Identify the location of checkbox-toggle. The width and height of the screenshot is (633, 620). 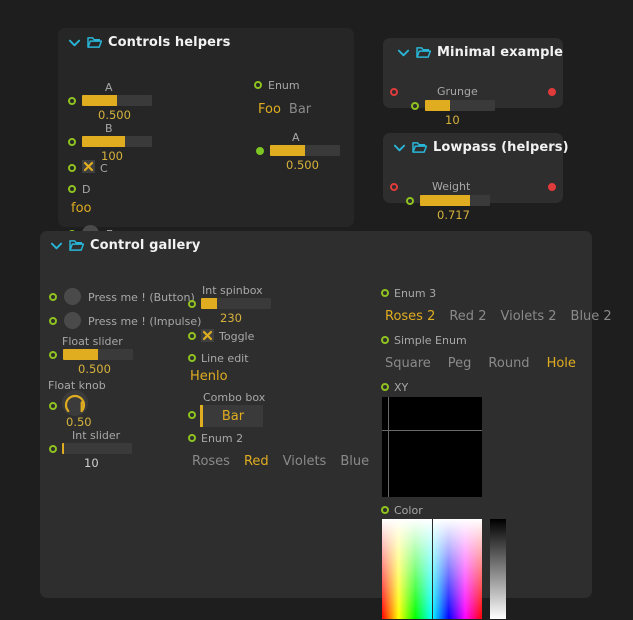
(207, 335).